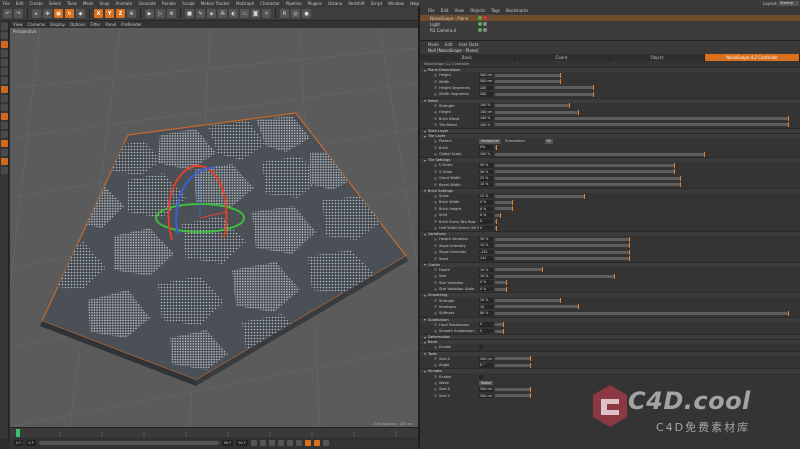 This screenshot has height=449, width=800. I want to click on object-manager-menu-item: Bookmarks, so click(517, 10).